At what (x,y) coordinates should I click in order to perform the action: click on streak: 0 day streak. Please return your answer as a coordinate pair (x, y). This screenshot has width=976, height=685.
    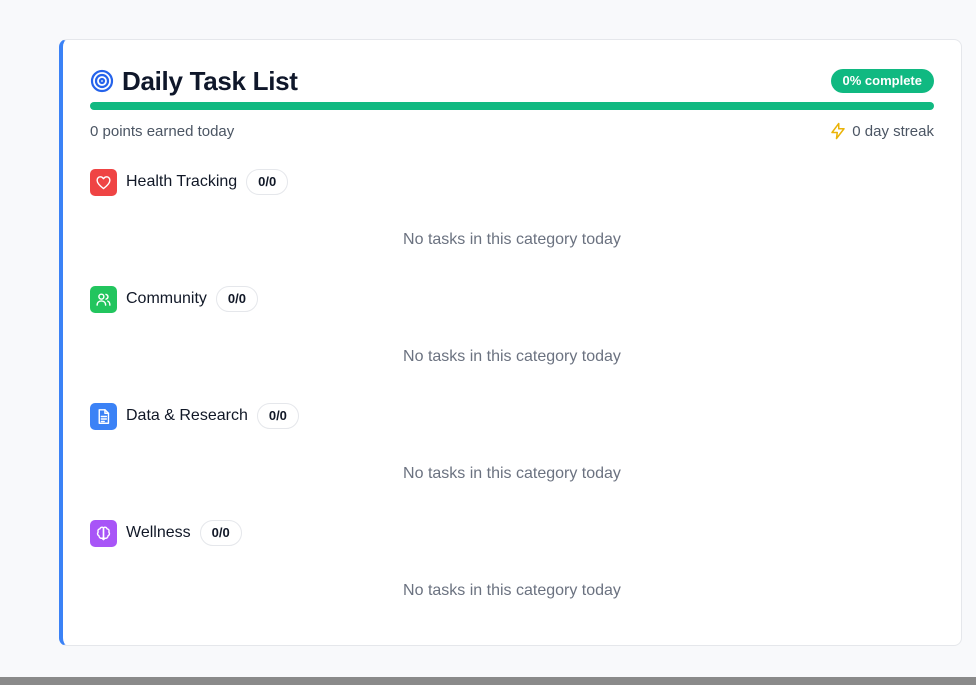
    Looking at the image, I should click on (881, 131).